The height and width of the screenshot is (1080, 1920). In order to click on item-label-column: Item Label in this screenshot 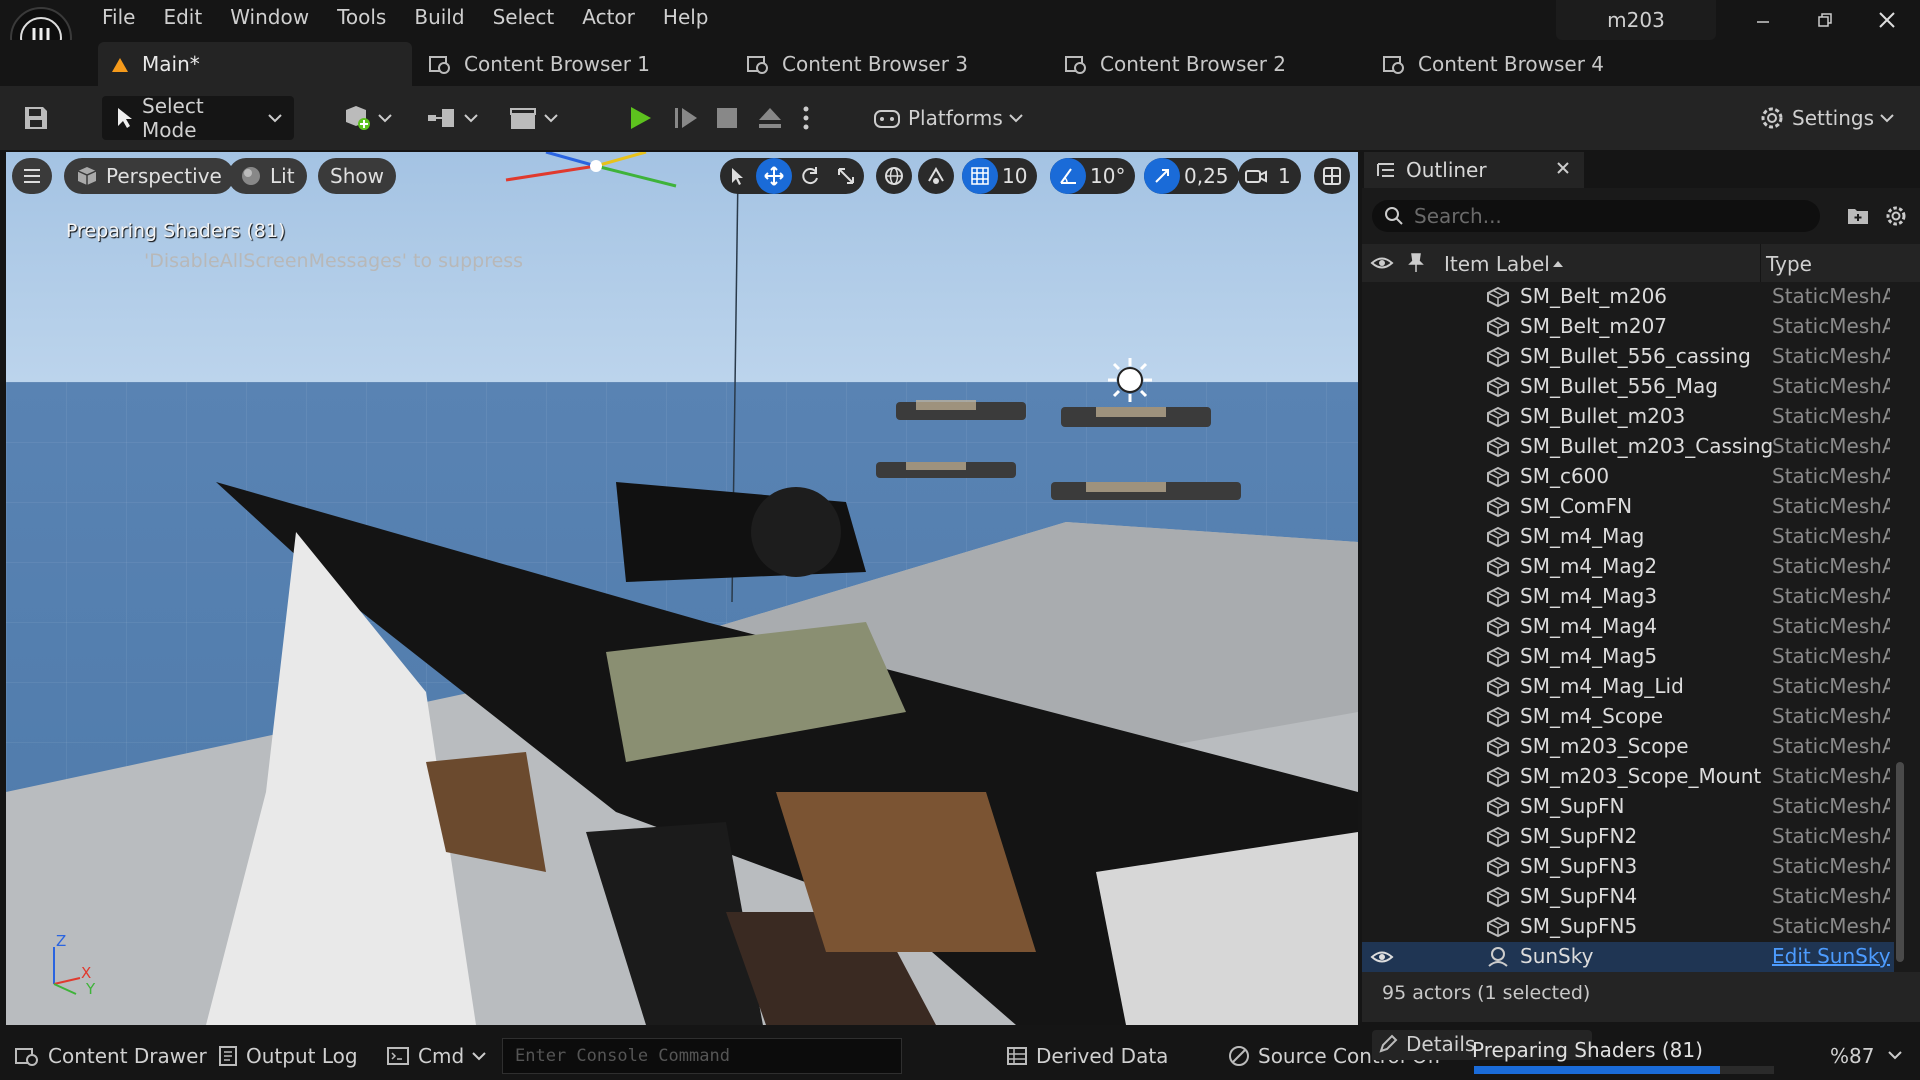, I will do `click(1497, 264)`.